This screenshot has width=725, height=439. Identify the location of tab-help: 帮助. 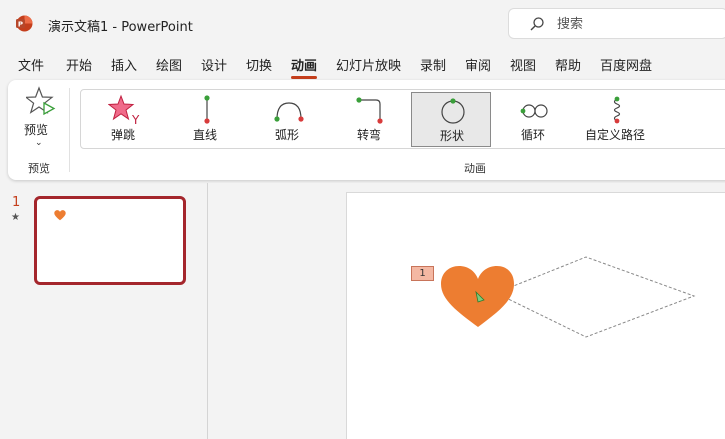
(568, 66).